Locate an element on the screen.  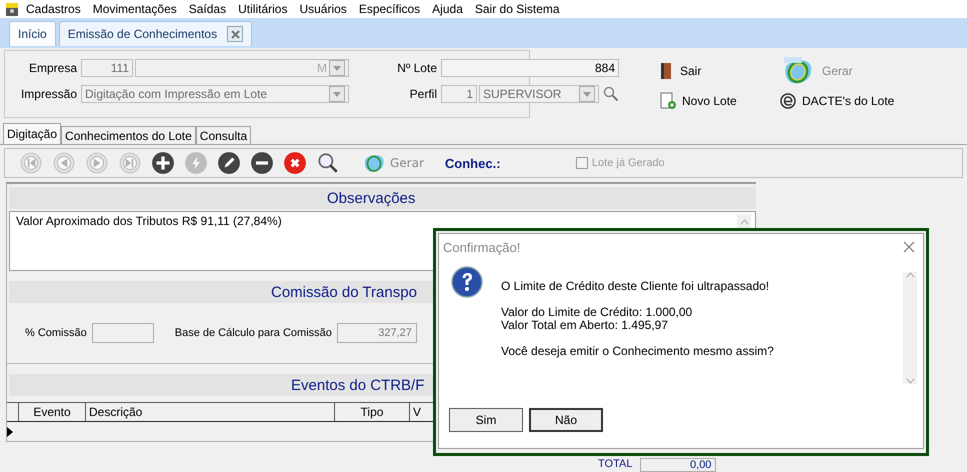
add-button is located at coordinates (163, 163).